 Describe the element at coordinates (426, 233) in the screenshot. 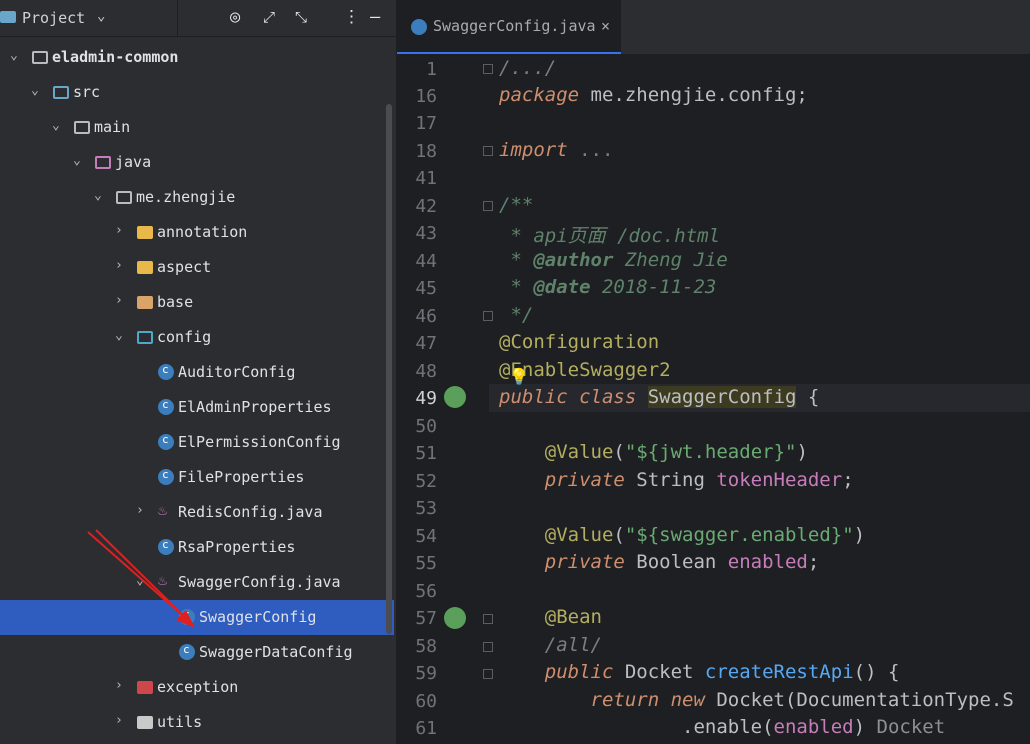

I see `line-number: 43` at that location.